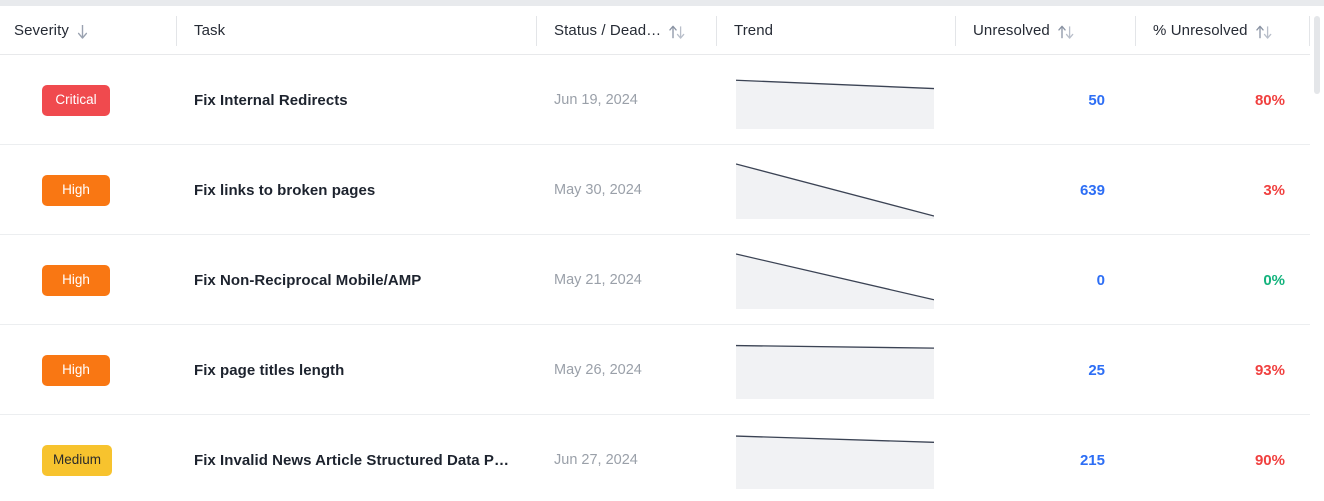 This screenshot has height=501, width=1324. I want to click on severity-badge: Medium, so click(77, 460).